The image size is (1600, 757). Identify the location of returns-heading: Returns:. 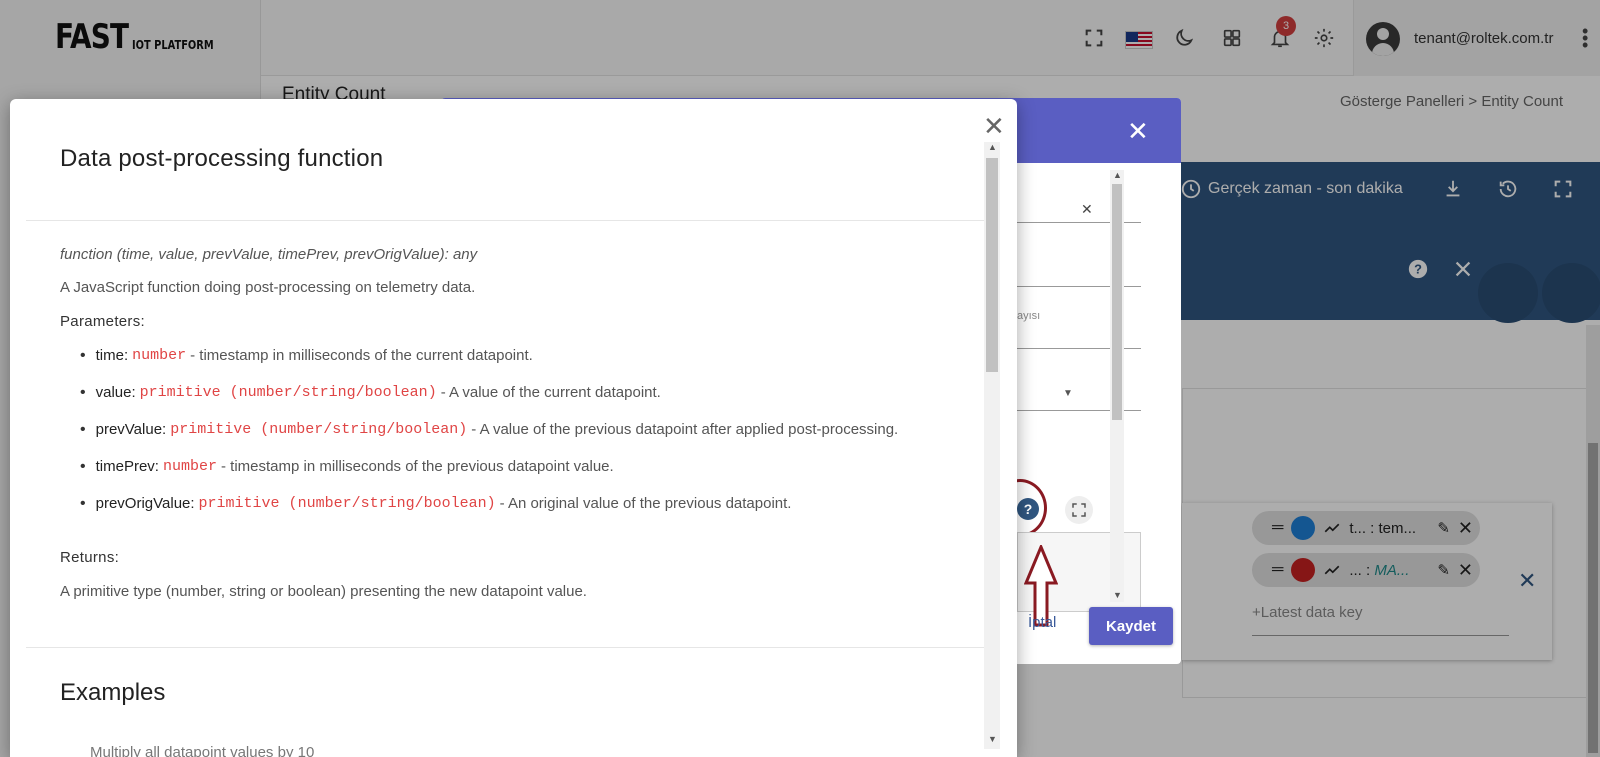
(90, 557).